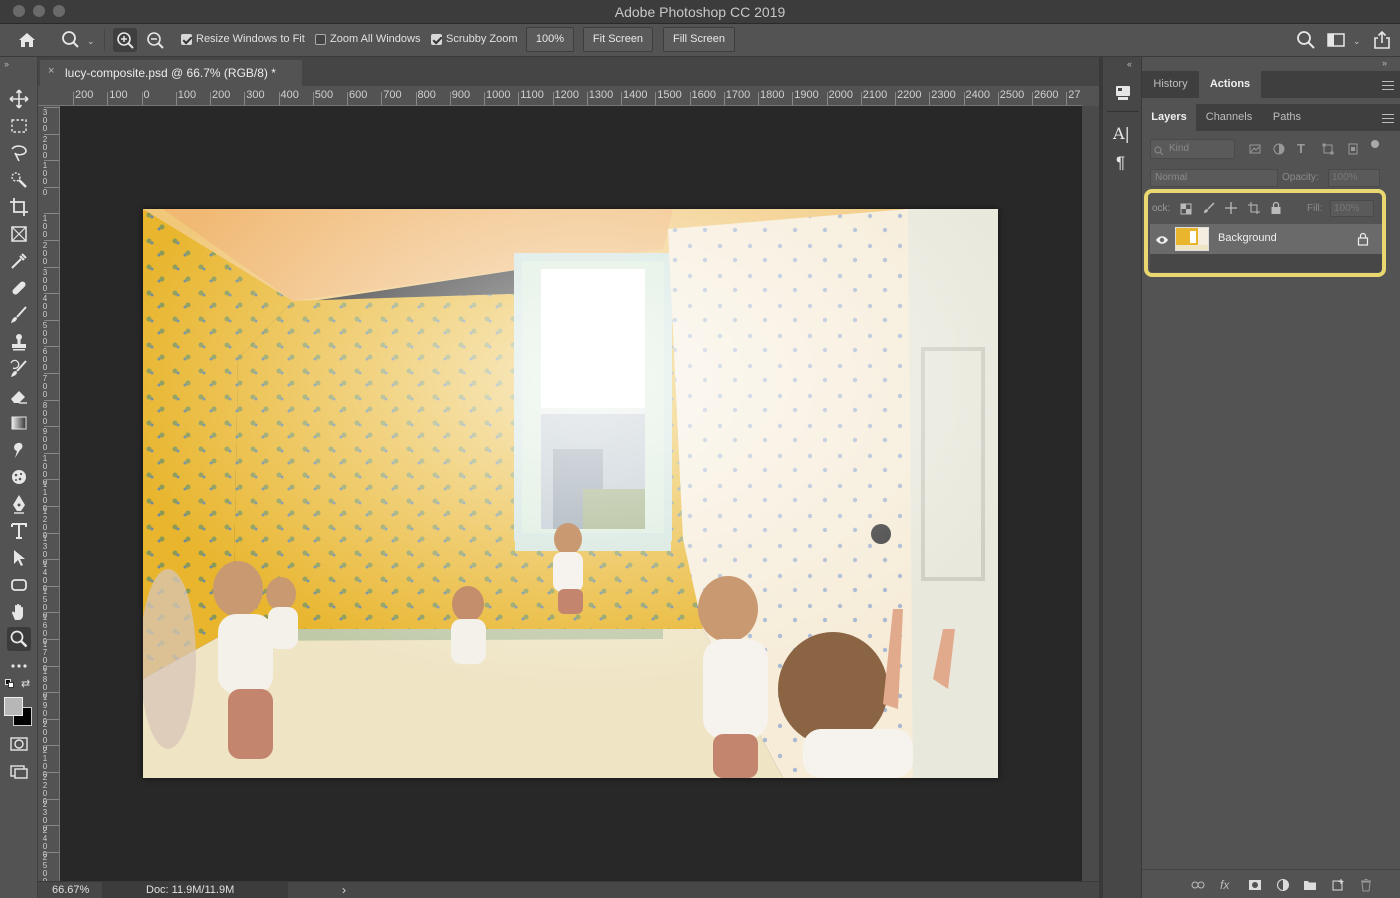 The height and width of the screenshot is (898, 1400). I want to click on workspace-chevron-icon: ⌄, so click(1357, 41).